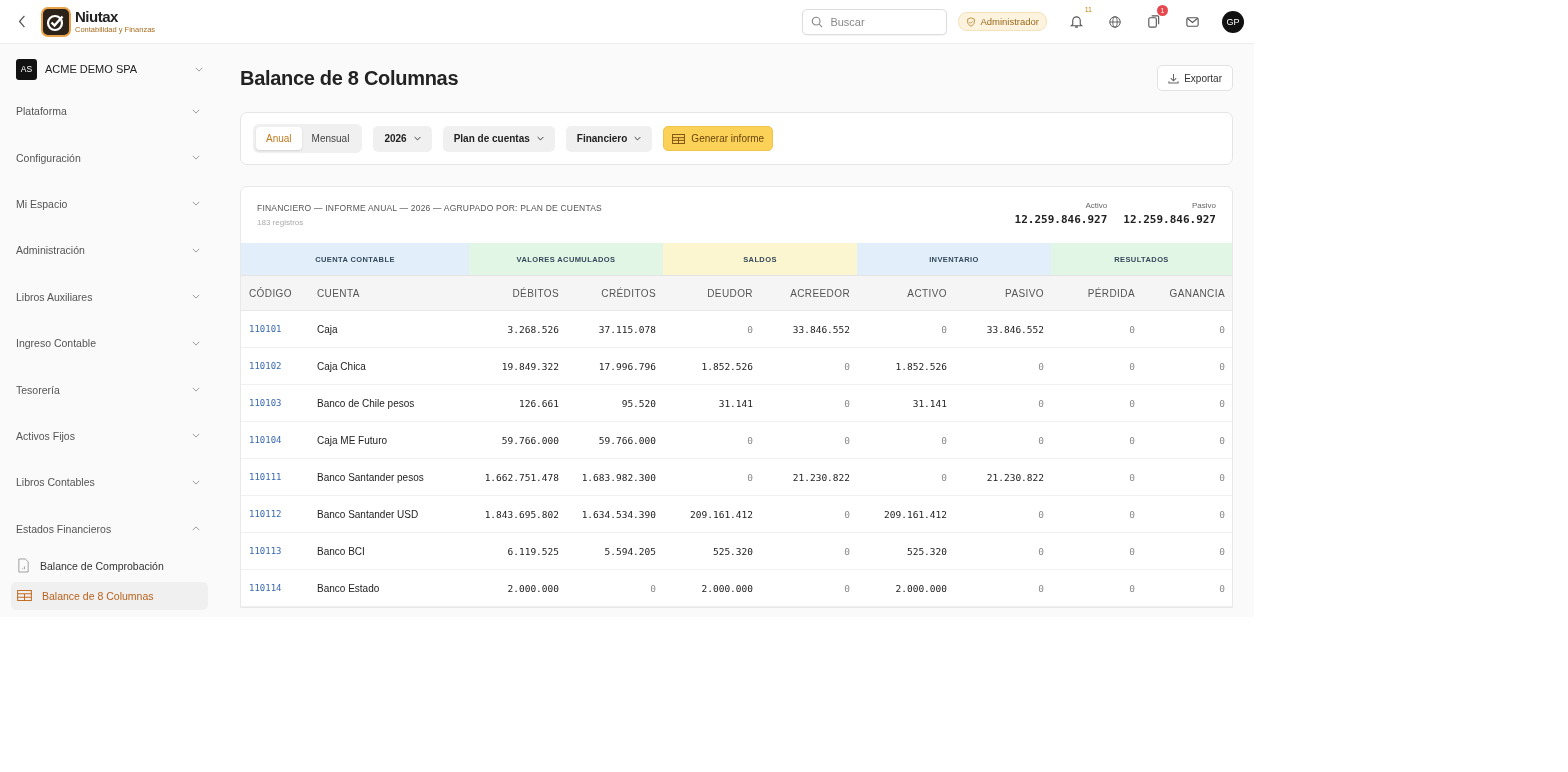 The height and width of the screenshot is (772, 1568). What do you see at coordinates (368, 514) in the screenshot?
I see `table-cell-text: Banco Santander USD` at bounding box center [368, 514].